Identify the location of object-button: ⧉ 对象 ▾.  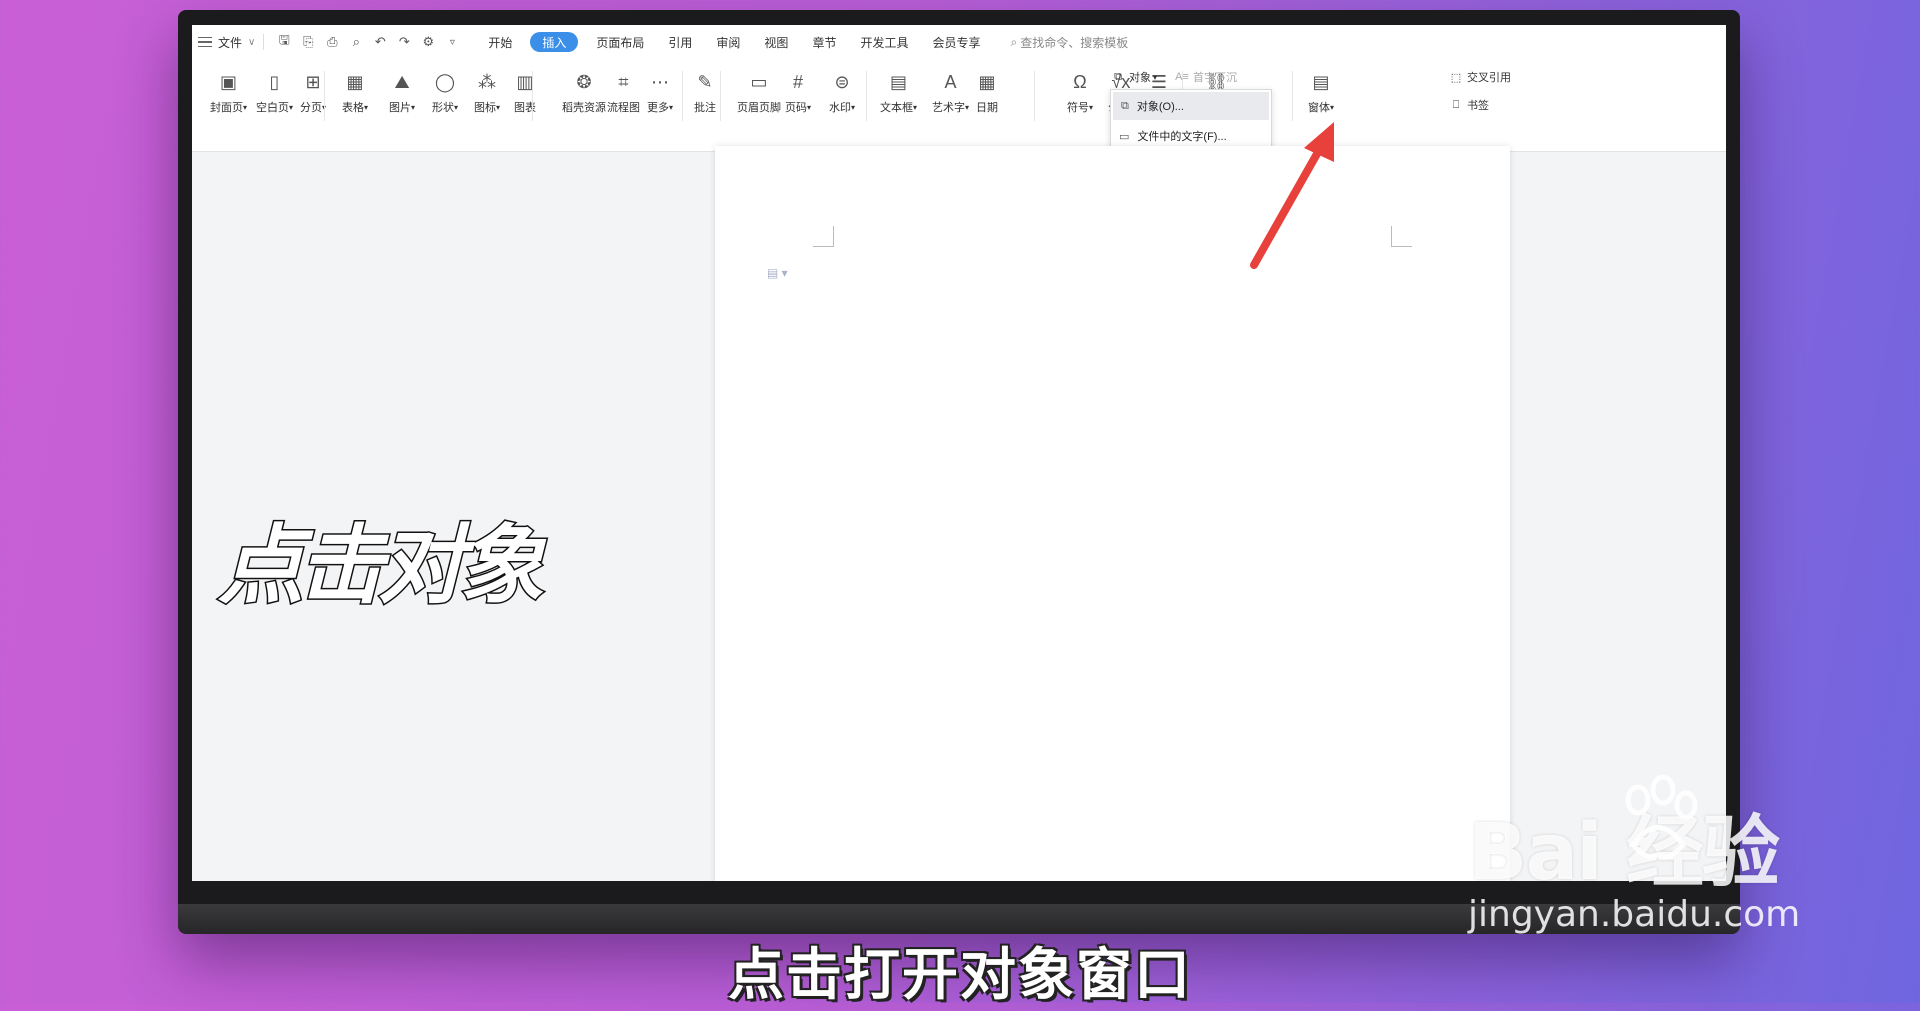
(1133, 77).